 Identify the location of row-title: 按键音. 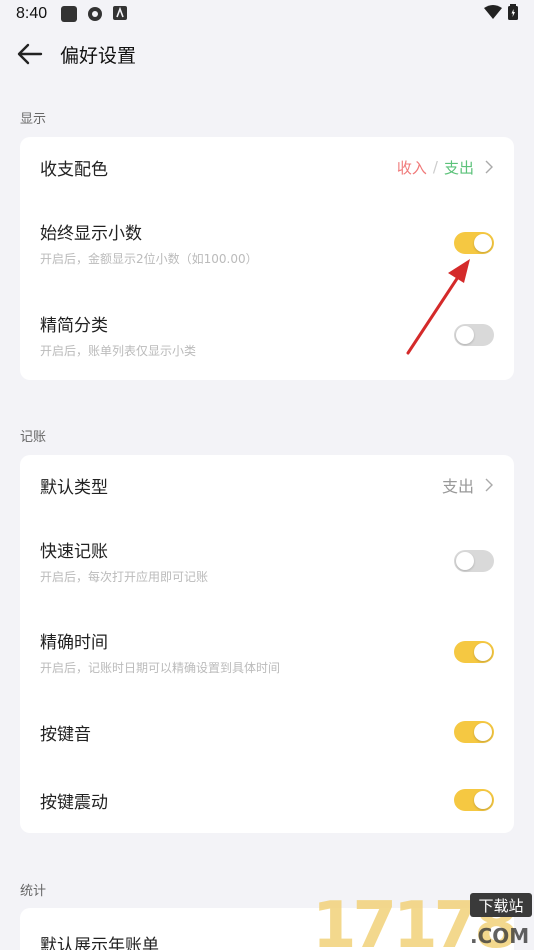
(65, 734).